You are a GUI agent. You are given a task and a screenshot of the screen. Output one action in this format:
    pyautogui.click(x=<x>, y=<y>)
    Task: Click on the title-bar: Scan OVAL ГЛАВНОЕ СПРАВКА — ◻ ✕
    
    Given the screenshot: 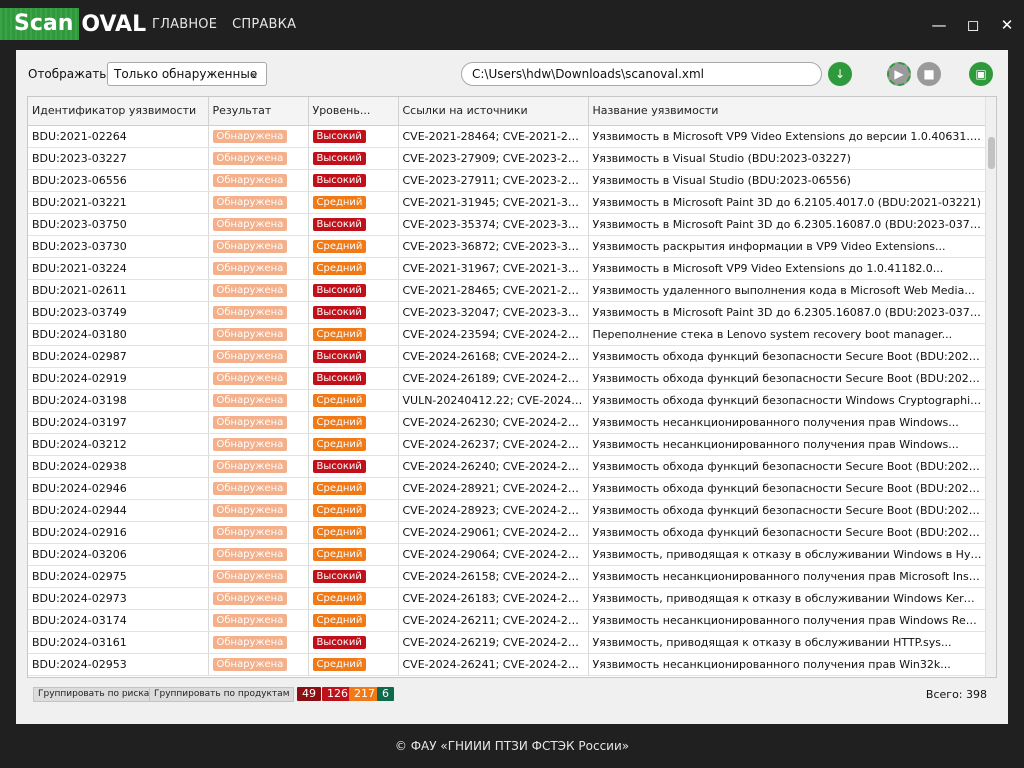 What is the action you would take?
    pyautogui.click(x=512, y=25)
    